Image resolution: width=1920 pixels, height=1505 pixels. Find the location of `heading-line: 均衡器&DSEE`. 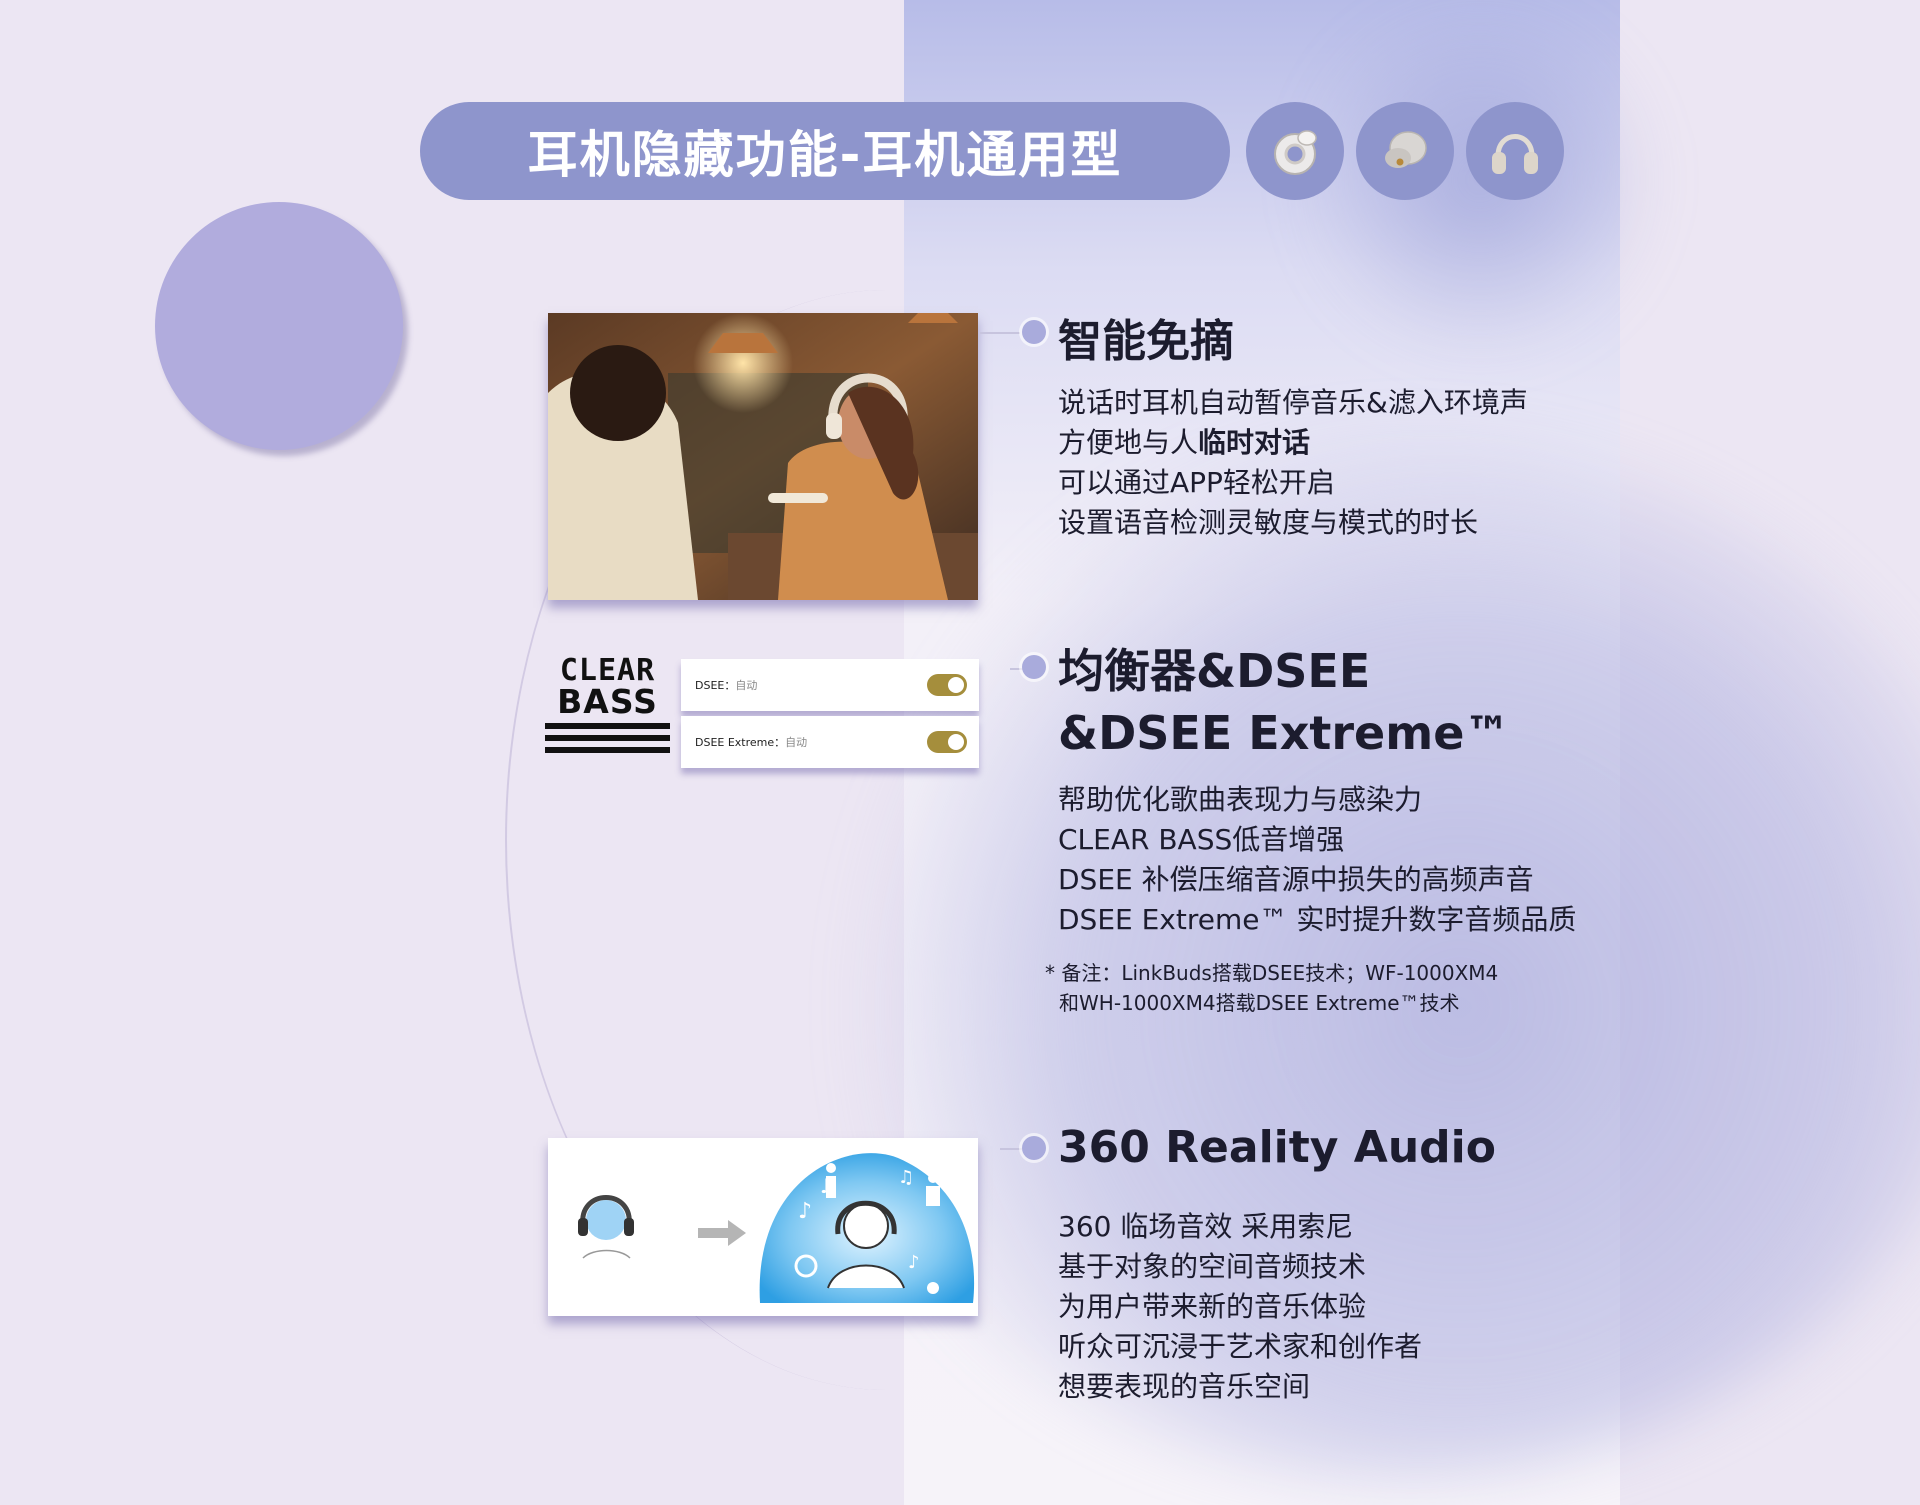

heading-line: 均衡器&DSEE is located at coordinates (1214, 671).